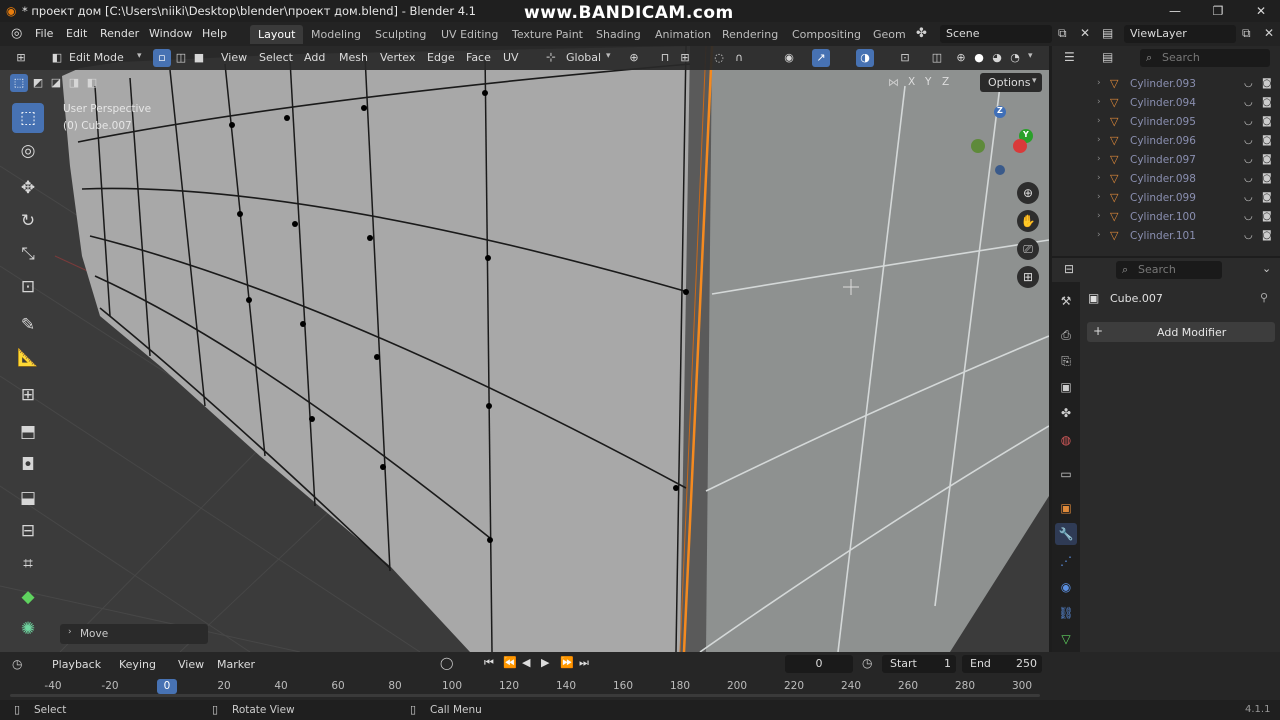 The width and height of the screenshot is (1280, 720). Describe the element at coordinates (1218, 11) in the screenshot. I see `restore-button: ❐` at that location.